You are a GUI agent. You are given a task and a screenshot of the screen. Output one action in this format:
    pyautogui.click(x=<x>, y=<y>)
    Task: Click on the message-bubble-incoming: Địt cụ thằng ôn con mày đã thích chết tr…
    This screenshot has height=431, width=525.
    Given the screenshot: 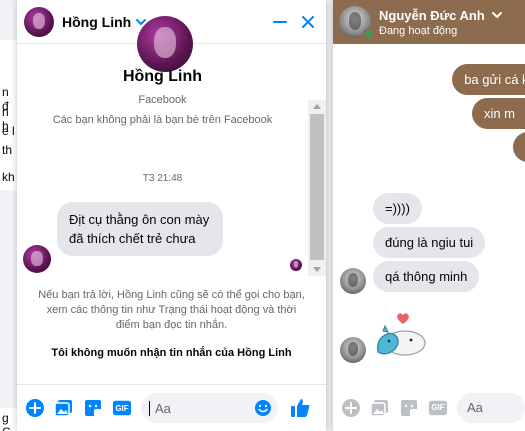 What is the action you would take?
    pyautogui.click(x=140, y=229)
    